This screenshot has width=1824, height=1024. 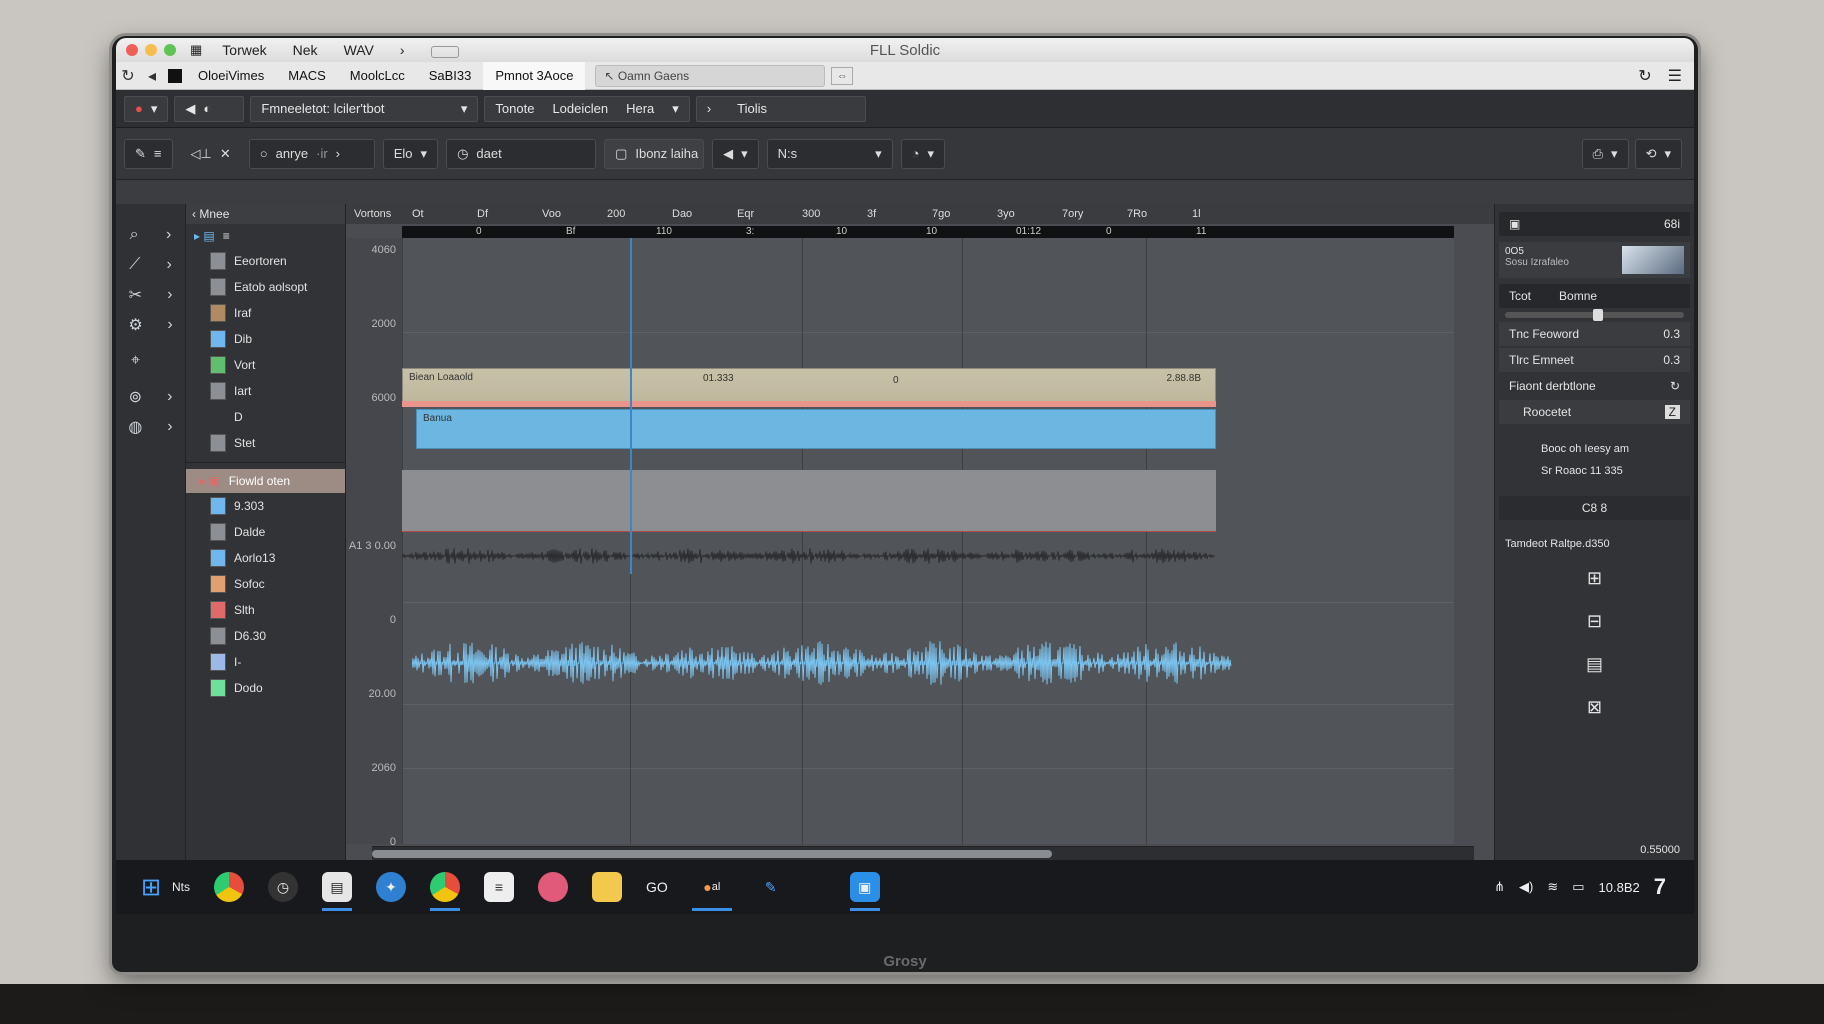 I want to click on record-control: ● ▾, so click(x=146, y=108).